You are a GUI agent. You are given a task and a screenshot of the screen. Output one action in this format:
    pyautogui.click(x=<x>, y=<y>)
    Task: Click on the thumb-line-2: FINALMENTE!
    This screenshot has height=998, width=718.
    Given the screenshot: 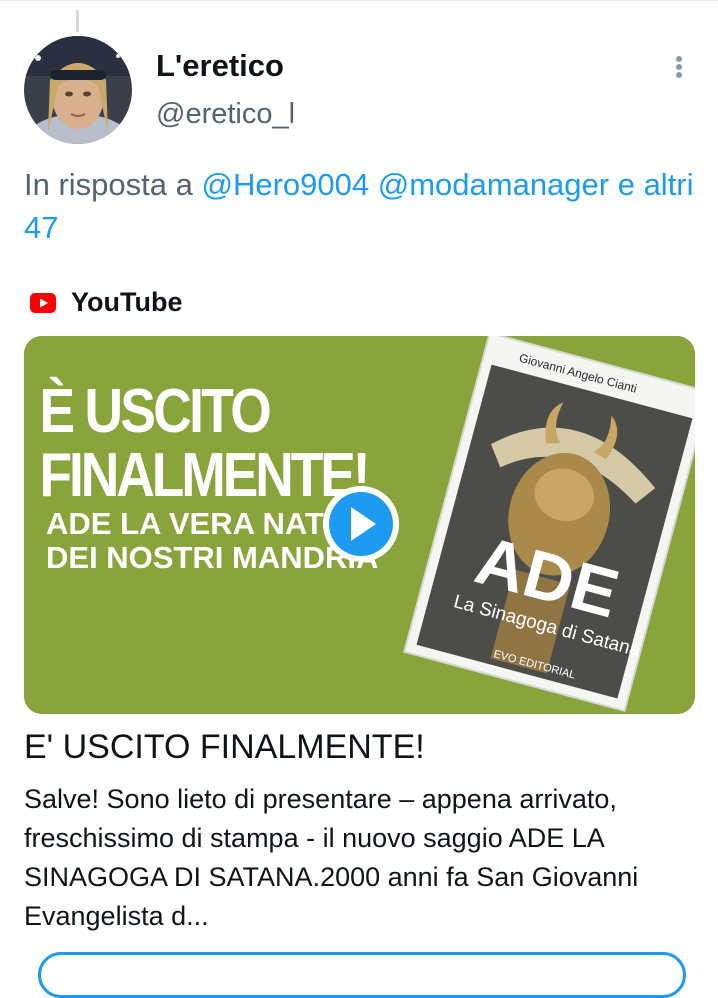 What is the action you would take?
    pyautogui.click(x=204, y=475)
    